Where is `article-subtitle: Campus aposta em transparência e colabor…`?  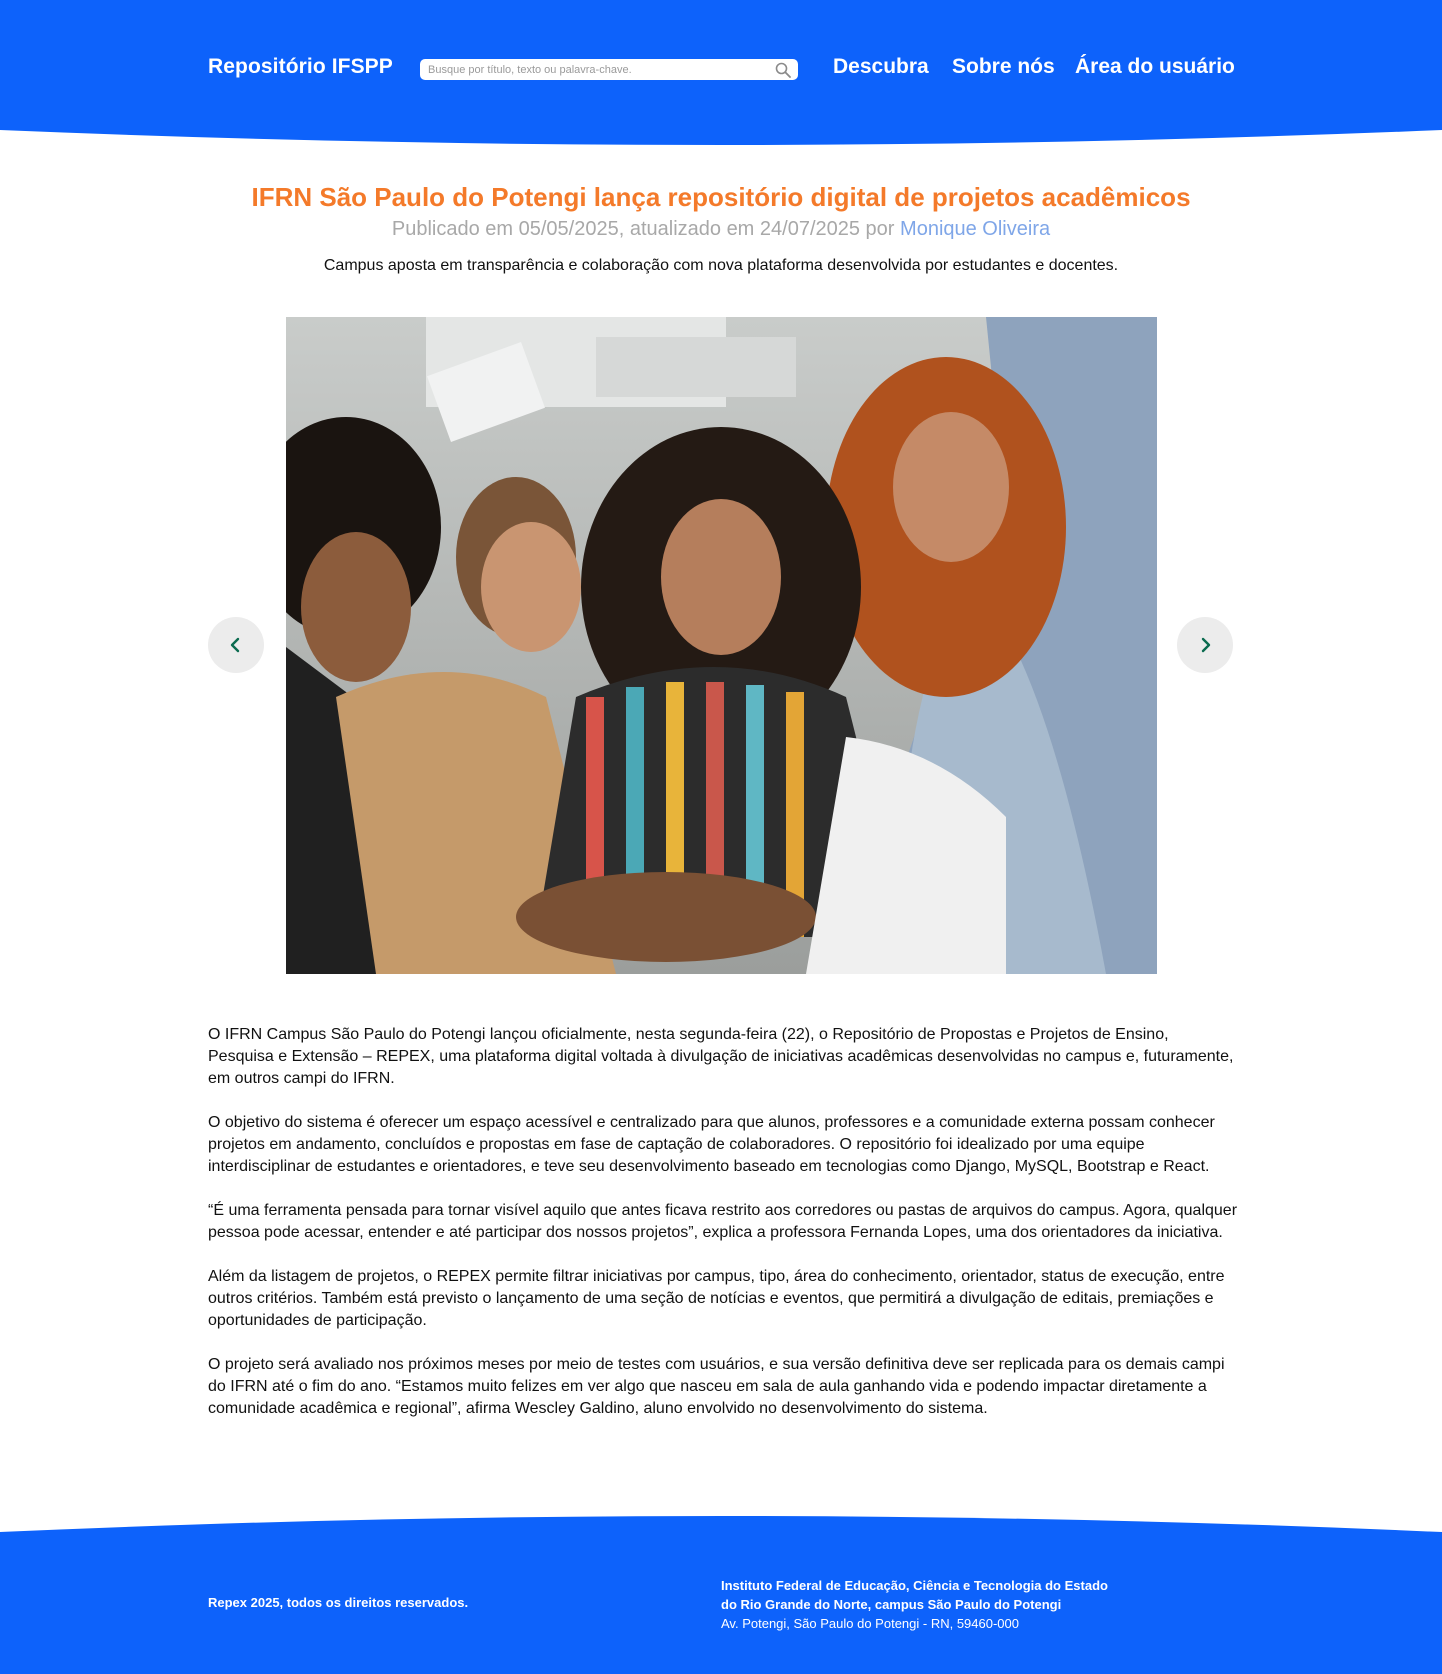
article-subtitle: Campus aposta em transparência e colabor… is located at coordinates (721, 265).